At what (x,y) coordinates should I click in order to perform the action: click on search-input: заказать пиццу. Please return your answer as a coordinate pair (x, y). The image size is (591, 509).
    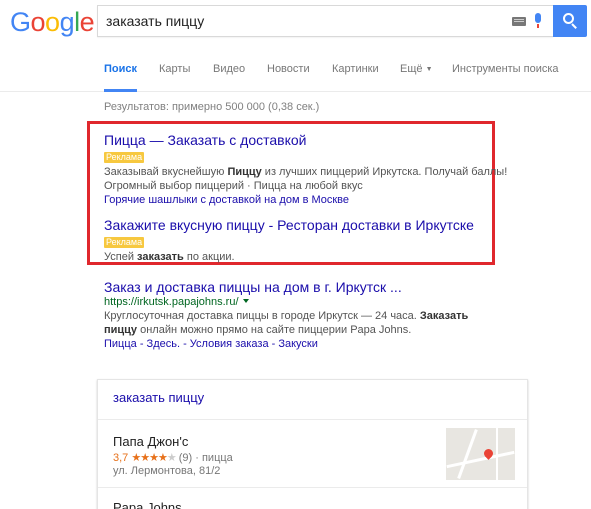
    Looking at the image, I should click on (325, 21).